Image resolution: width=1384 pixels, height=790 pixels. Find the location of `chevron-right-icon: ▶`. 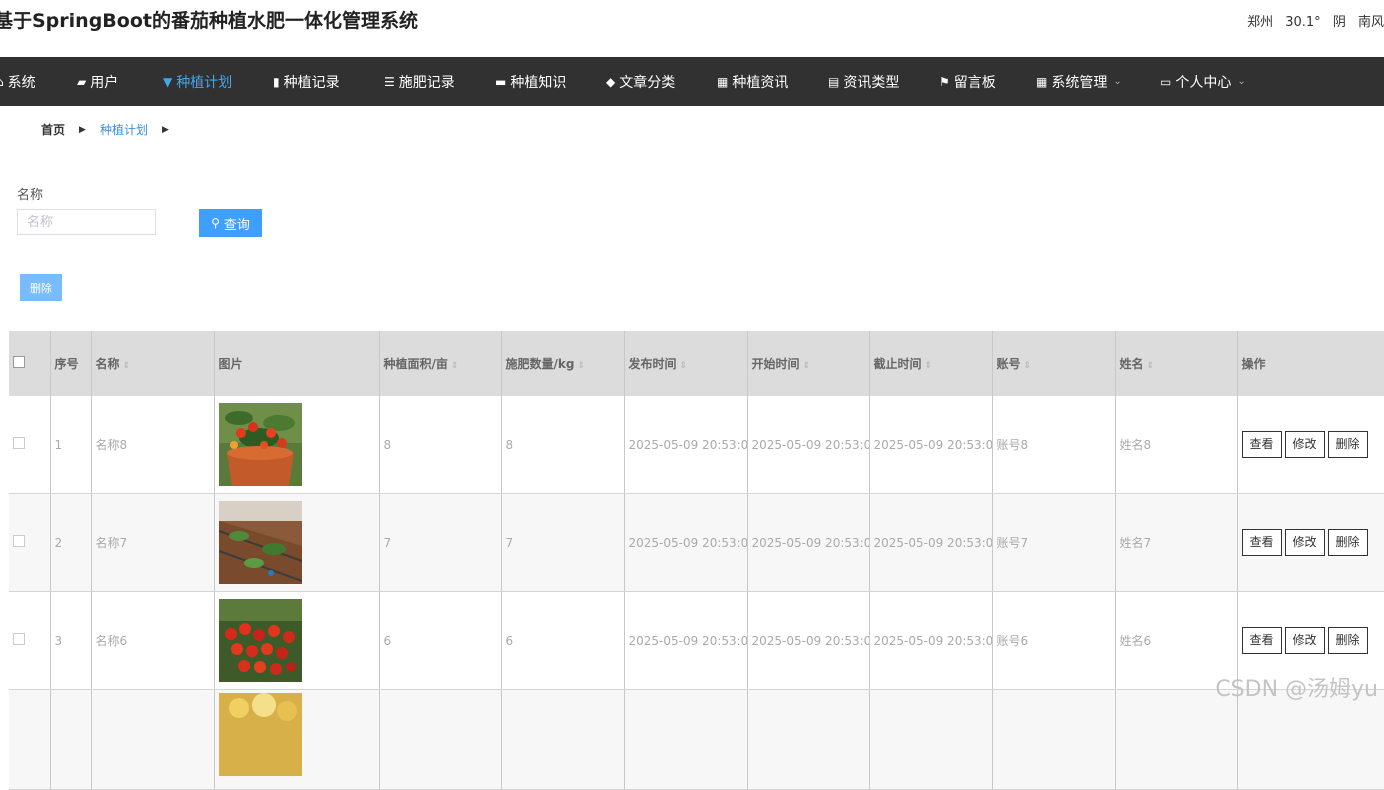

chevron-right-icon: ▶ is located at coordinates (165, 129).